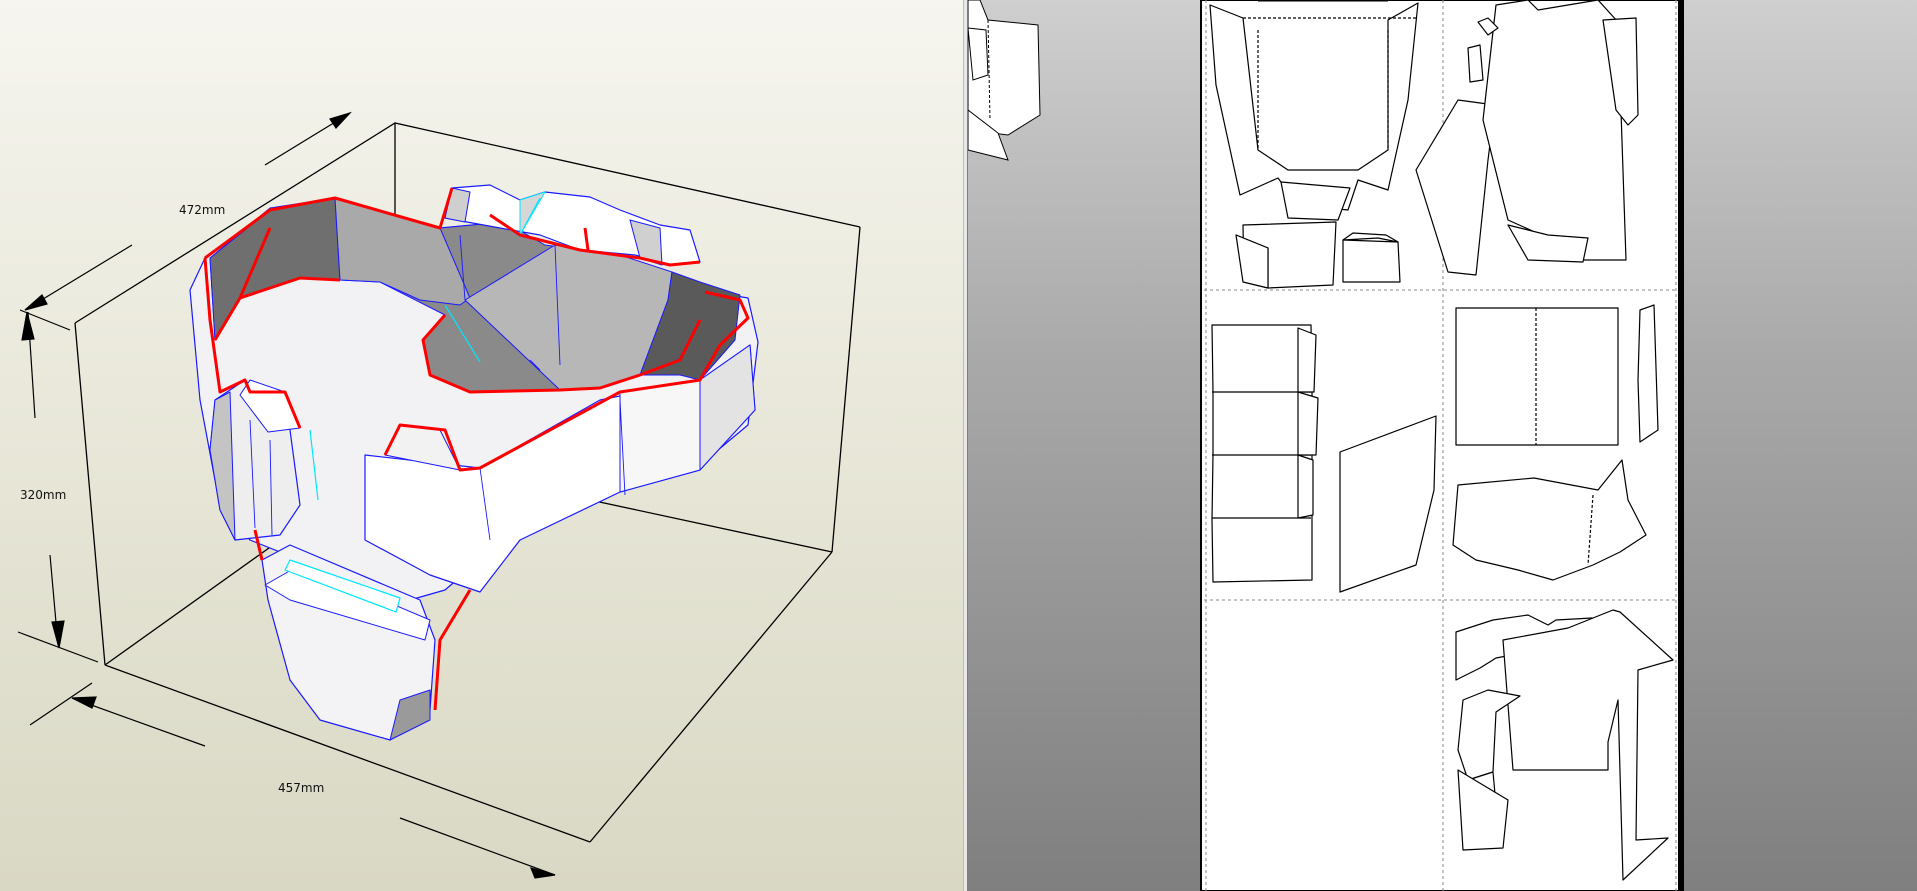  Describe the element at coordinates (202, 210) in the screenshot. I see `dimension-width-label: 472mm` at that location.